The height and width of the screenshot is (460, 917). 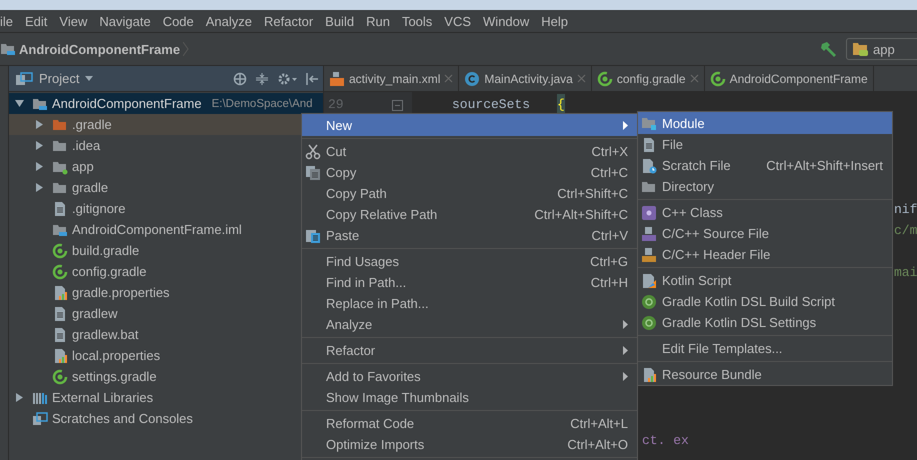 What do you see at coordinates (289, 21) in the screenshot?
I see `menu-bar-item: Refactor` at bounding box center [289, 21].